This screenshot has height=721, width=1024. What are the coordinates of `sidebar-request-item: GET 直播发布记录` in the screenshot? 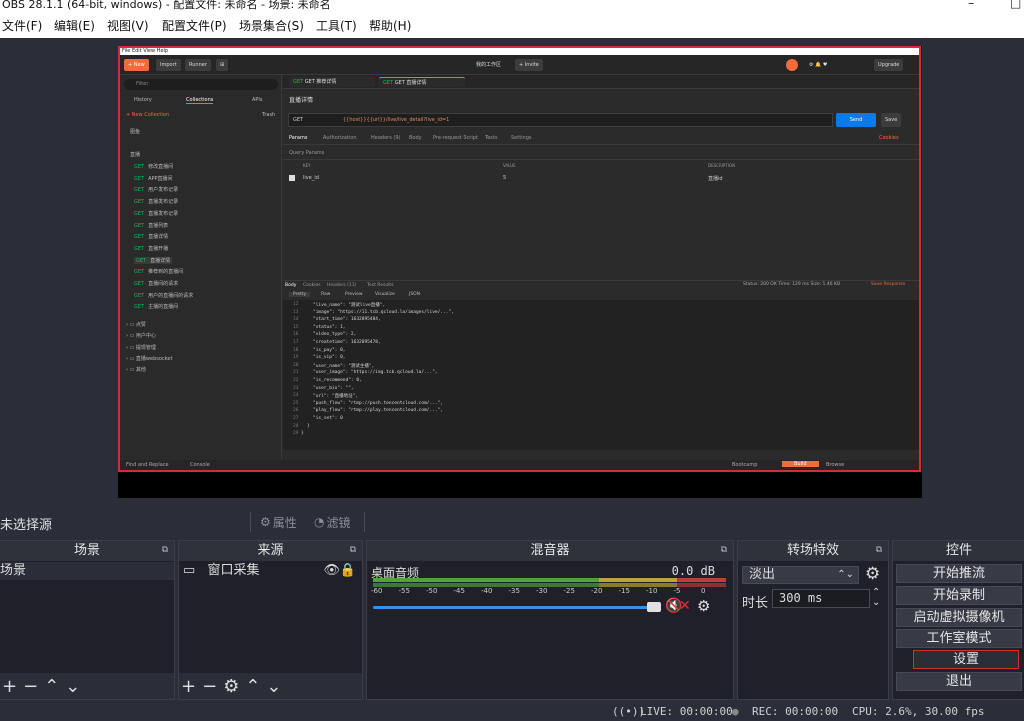 It's located at (156, 213).